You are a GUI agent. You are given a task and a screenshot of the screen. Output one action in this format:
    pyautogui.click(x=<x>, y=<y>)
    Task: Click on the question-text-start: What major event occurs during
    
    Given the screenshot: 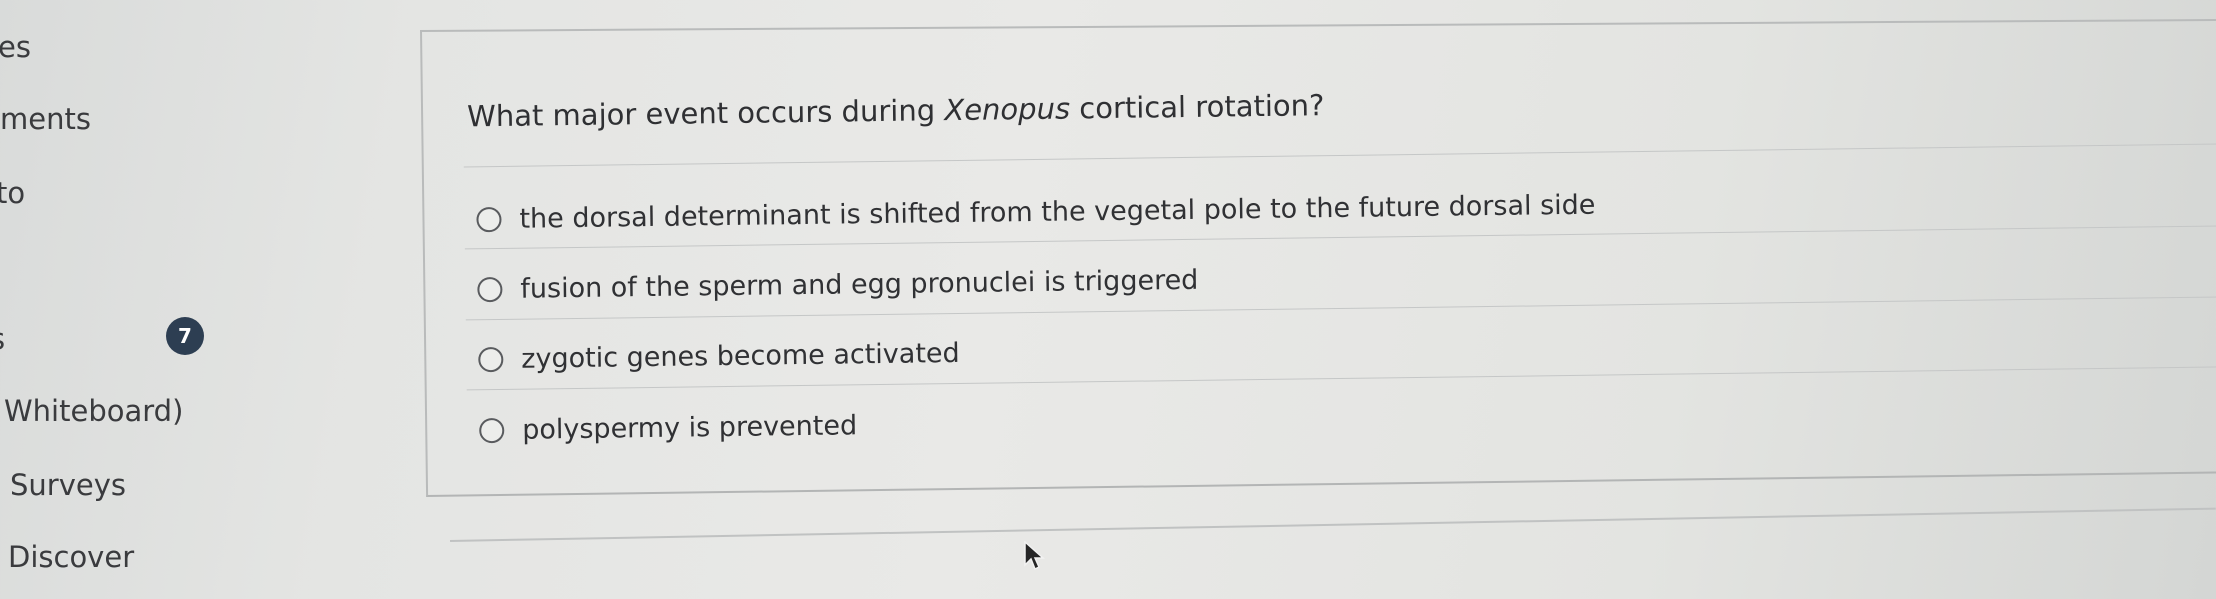 What is the action you would take?
    pyautogui.click(x=705, y=113)
    